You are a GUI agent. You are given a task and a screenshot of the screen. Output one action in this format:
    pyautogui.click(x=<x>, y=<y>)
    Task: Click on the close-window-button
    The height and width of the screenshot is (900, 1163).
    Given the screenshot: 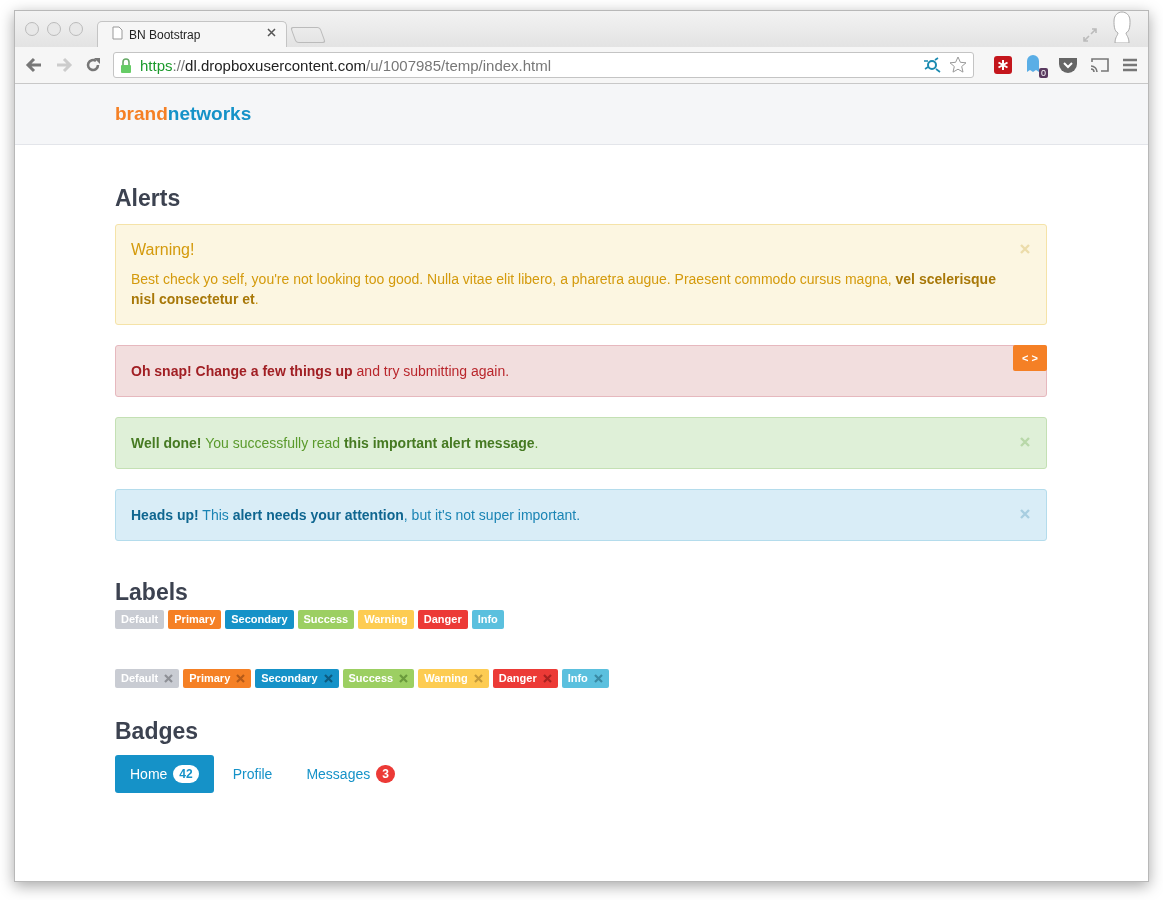 What is the action you would take?
    pyautogui.click(x=32, y=29)
    